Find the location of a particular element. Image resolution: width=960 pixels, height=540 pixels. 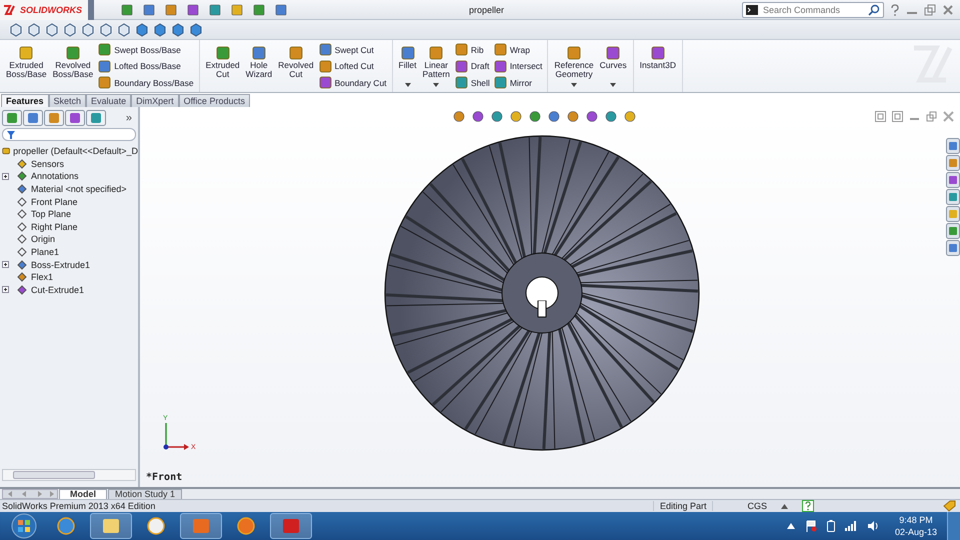

search-box: Search Commands is located at coordinates (813, 10).